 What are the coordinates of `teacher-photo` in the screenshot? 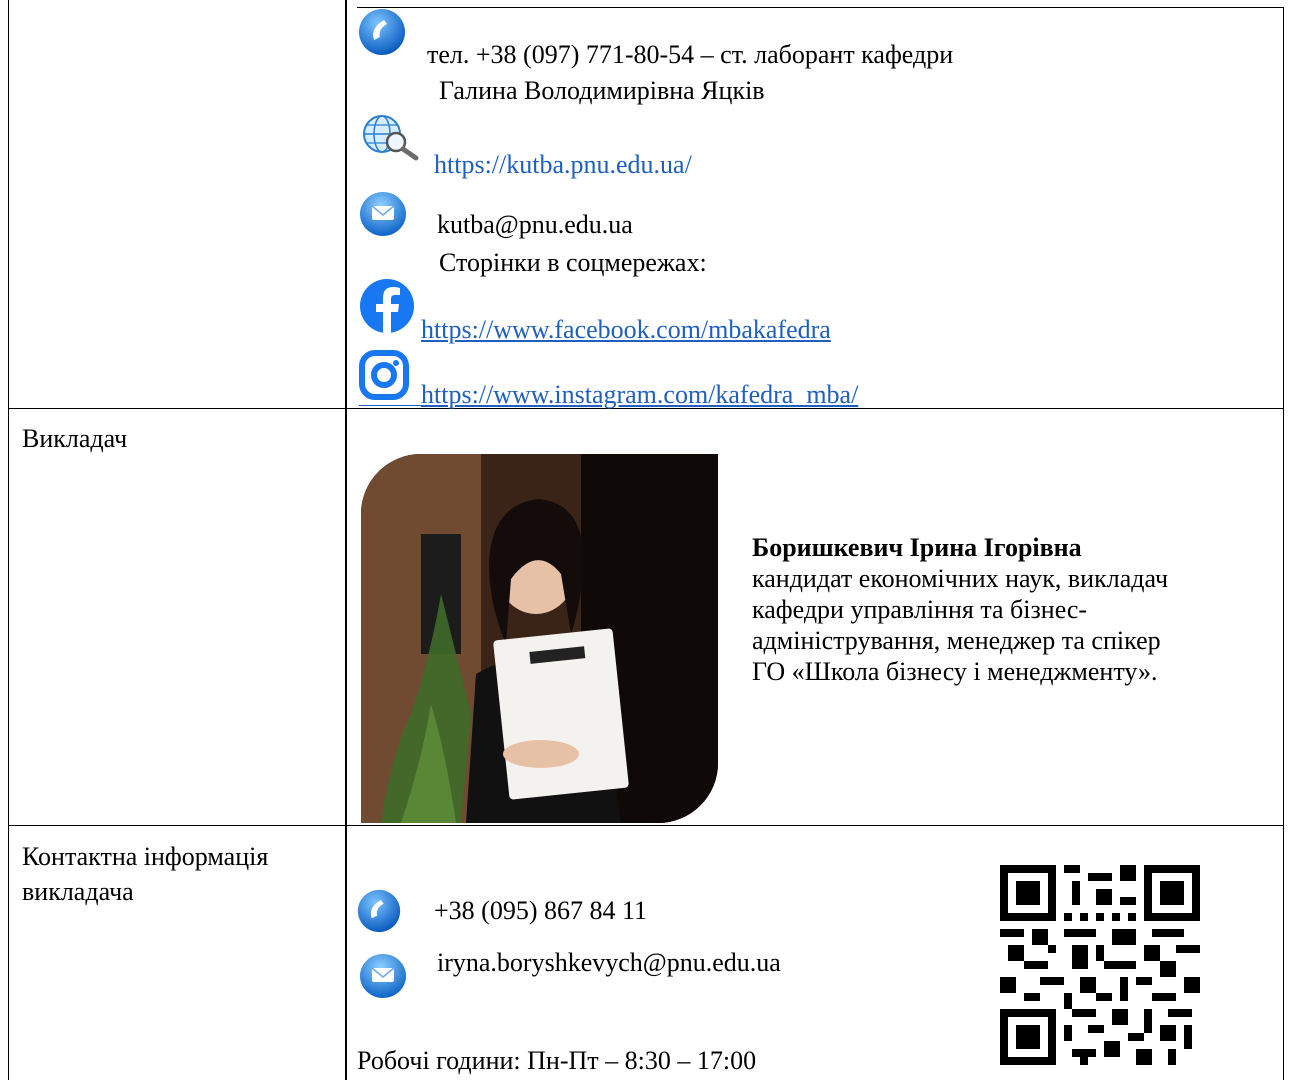 It's located at (539, 638).